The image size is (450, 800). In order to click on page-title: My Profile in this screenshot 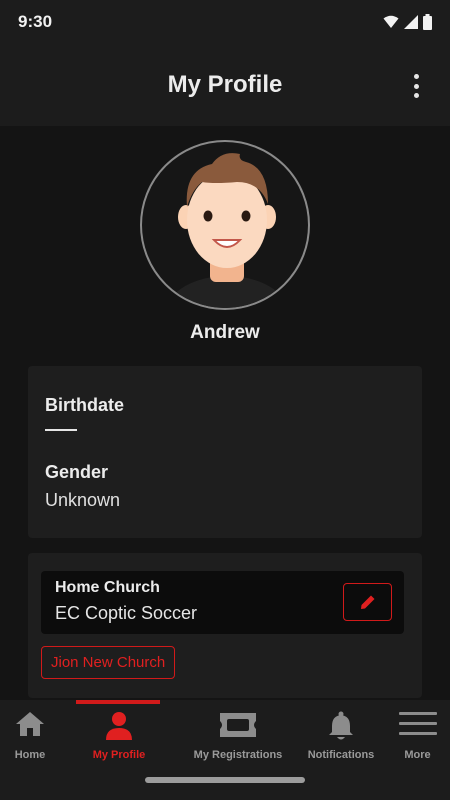, I will do `click(225, 84)`.